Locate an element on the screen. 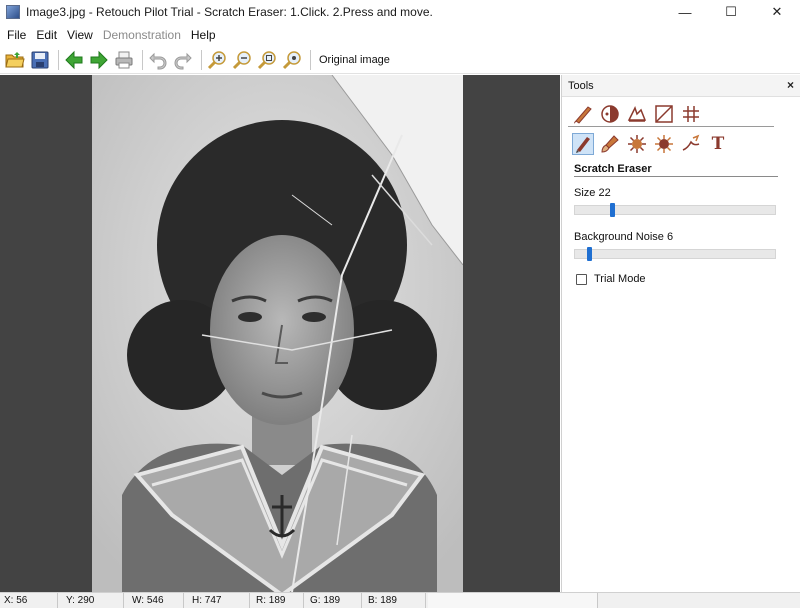 The width and height of the screenshot is (800, 608). status-progress is located at coordinates (513, 600).